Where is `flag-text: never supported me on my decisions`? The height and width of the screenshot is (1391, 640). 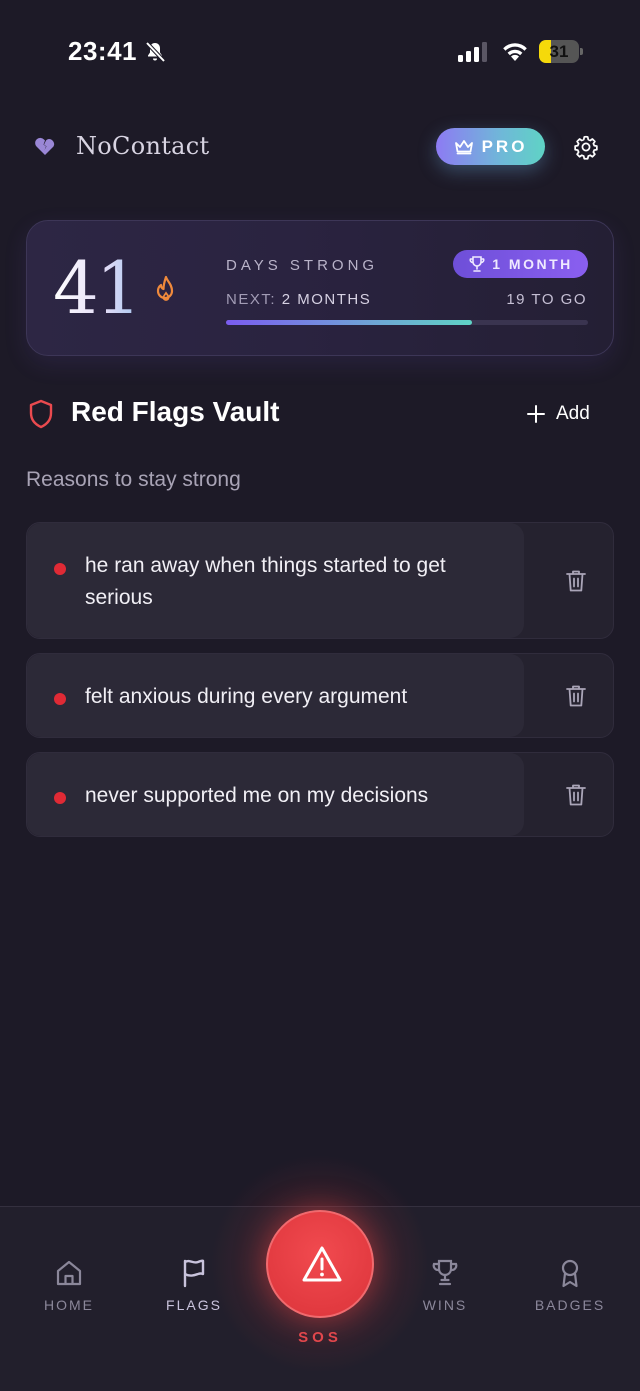
flag-text: never supported me on my decisions is located at coordinates (257, 795).